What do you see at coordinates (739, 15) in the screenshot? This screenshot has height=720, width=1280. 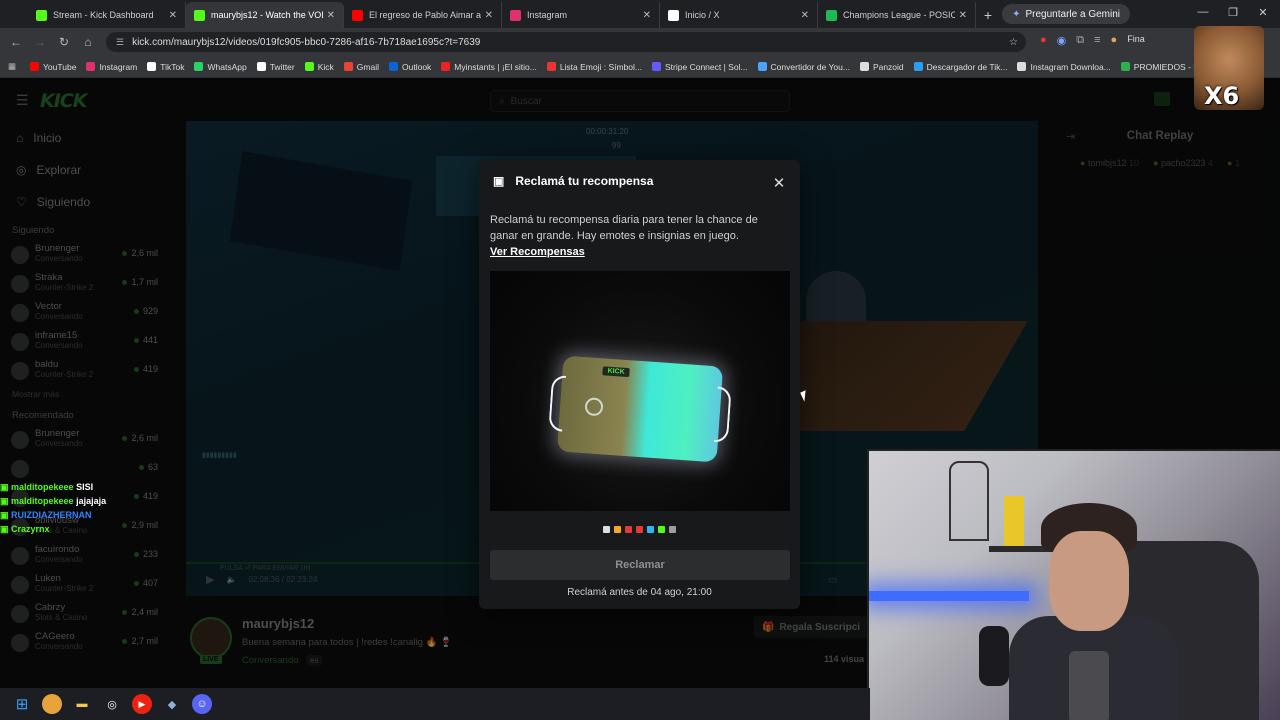 I see `browser-tab: Inicio / X ✕` at bounding box center [739, 15].